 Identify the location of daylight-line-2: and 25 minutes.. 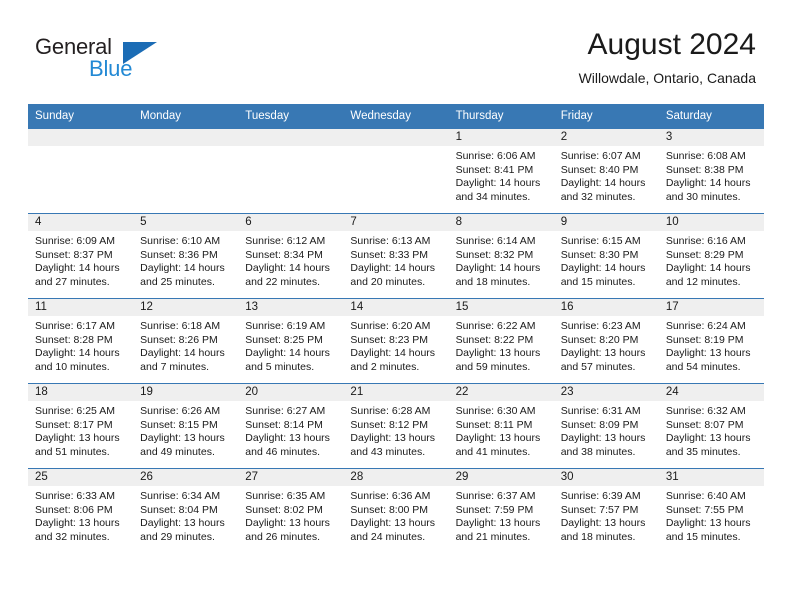
(177, 281).